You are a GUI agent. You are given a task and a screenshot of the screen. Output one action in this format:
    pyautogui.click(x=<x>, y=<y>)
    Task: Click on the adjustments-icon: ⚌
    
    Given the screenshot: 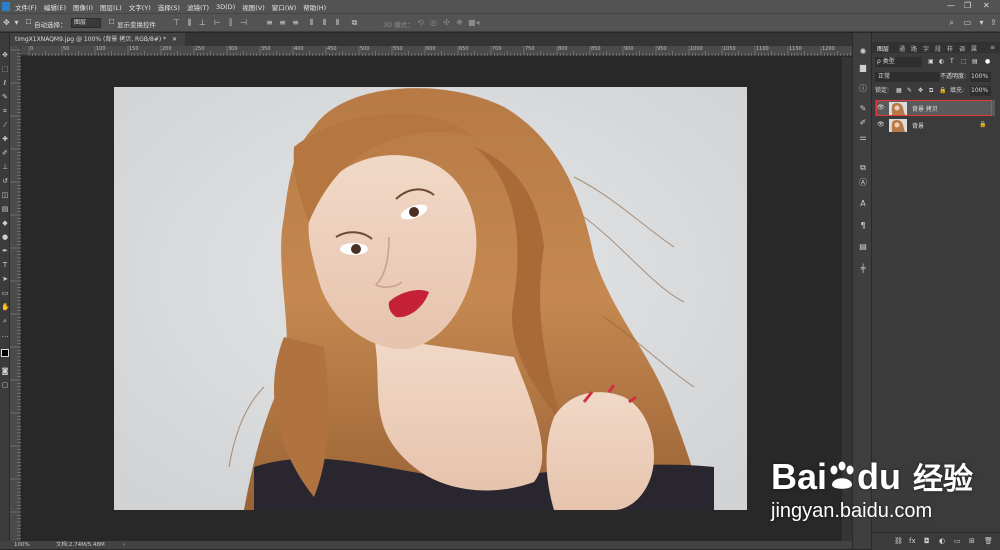 What is the action you would take?
    pyautogui.click(x=863, y=138)
    